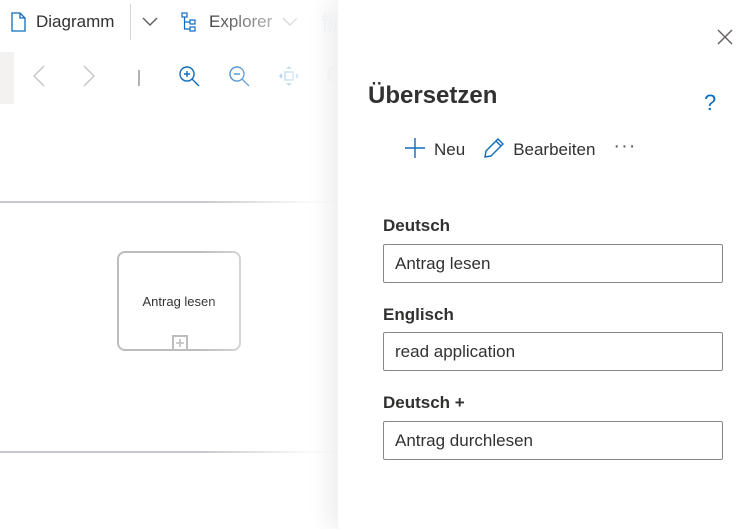 The width and height of the screenshot is (747, 529). I want to click on chevron-left-icon, so click(38, 78).